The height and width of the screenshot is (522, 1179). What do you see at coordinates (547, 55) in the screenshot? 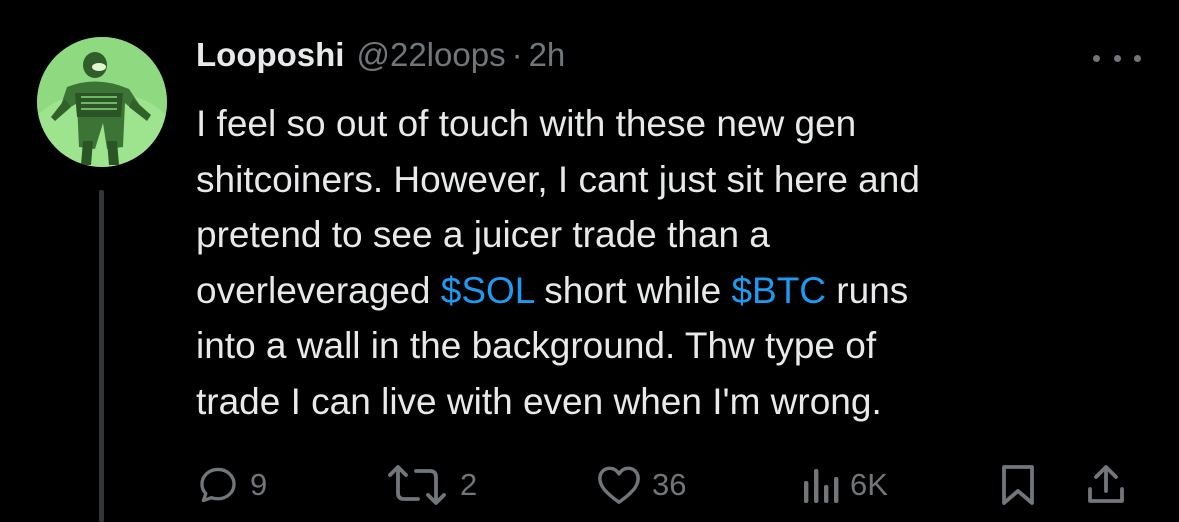
I see `timestamp: 2h` at bounding box center [547, 55].